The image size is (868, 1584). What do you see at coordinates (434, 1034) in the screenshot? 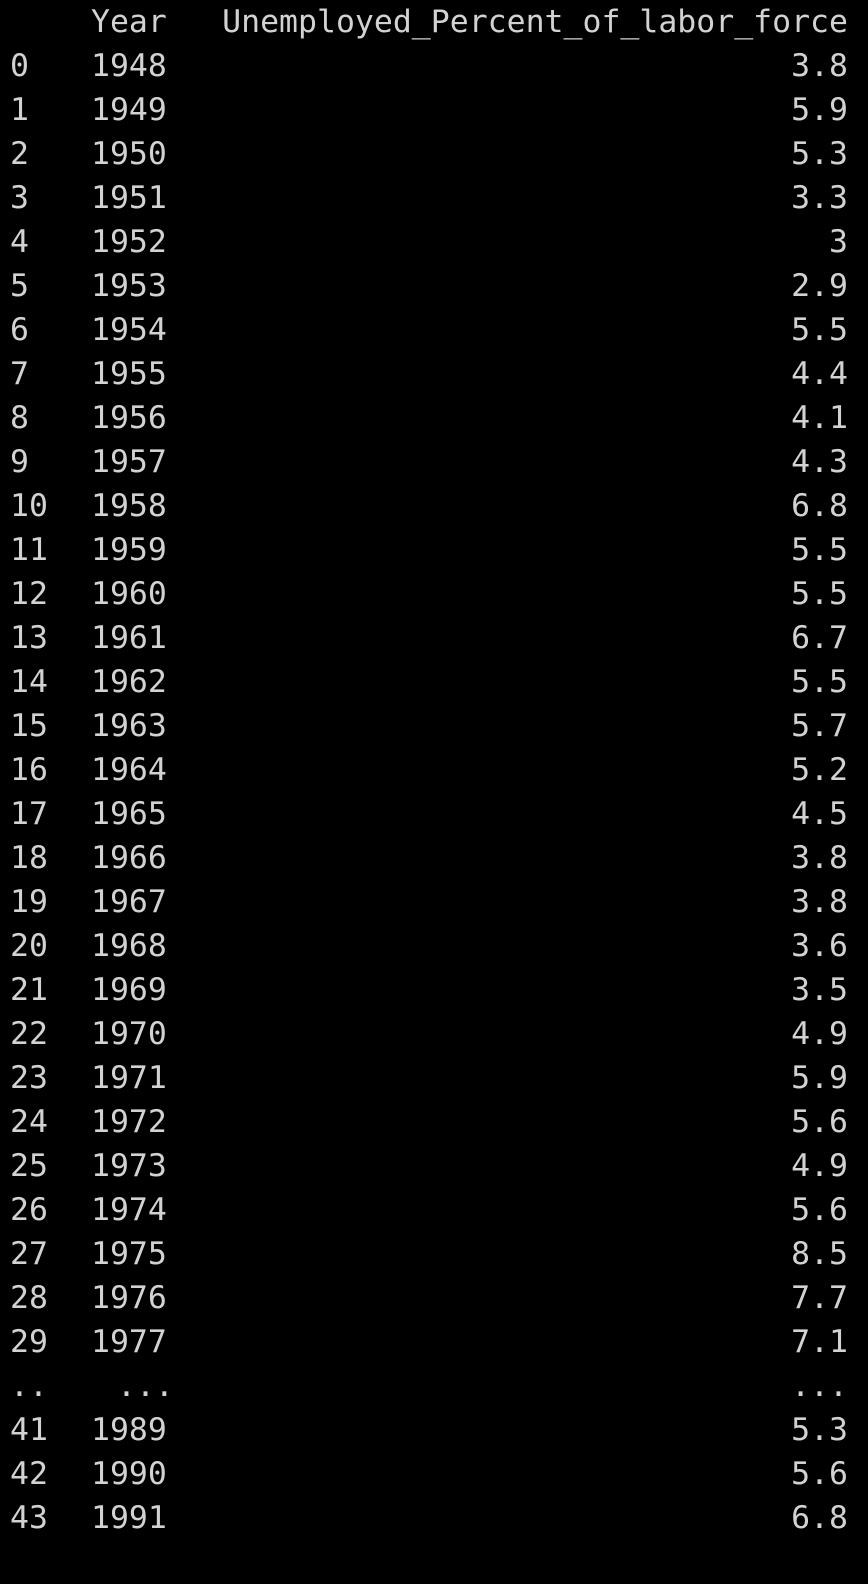
I see `table-row: 22 1970 4.9` at bounding box center [434, 1034].